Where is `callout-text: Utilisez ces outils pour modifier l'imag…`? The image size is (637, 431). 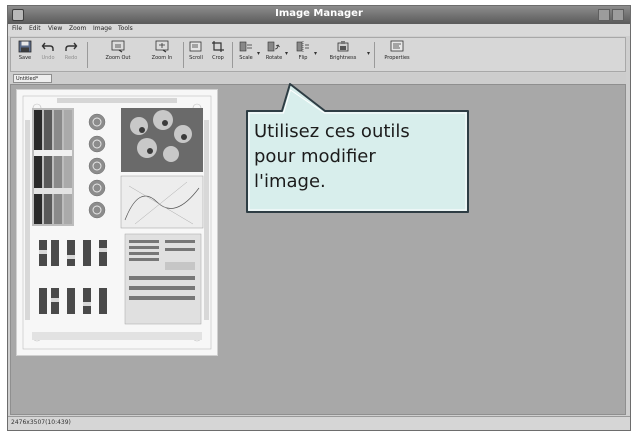
callout-text: Utilisez ces outils pour modifier l'imag… is located at coordinates (359, 156).